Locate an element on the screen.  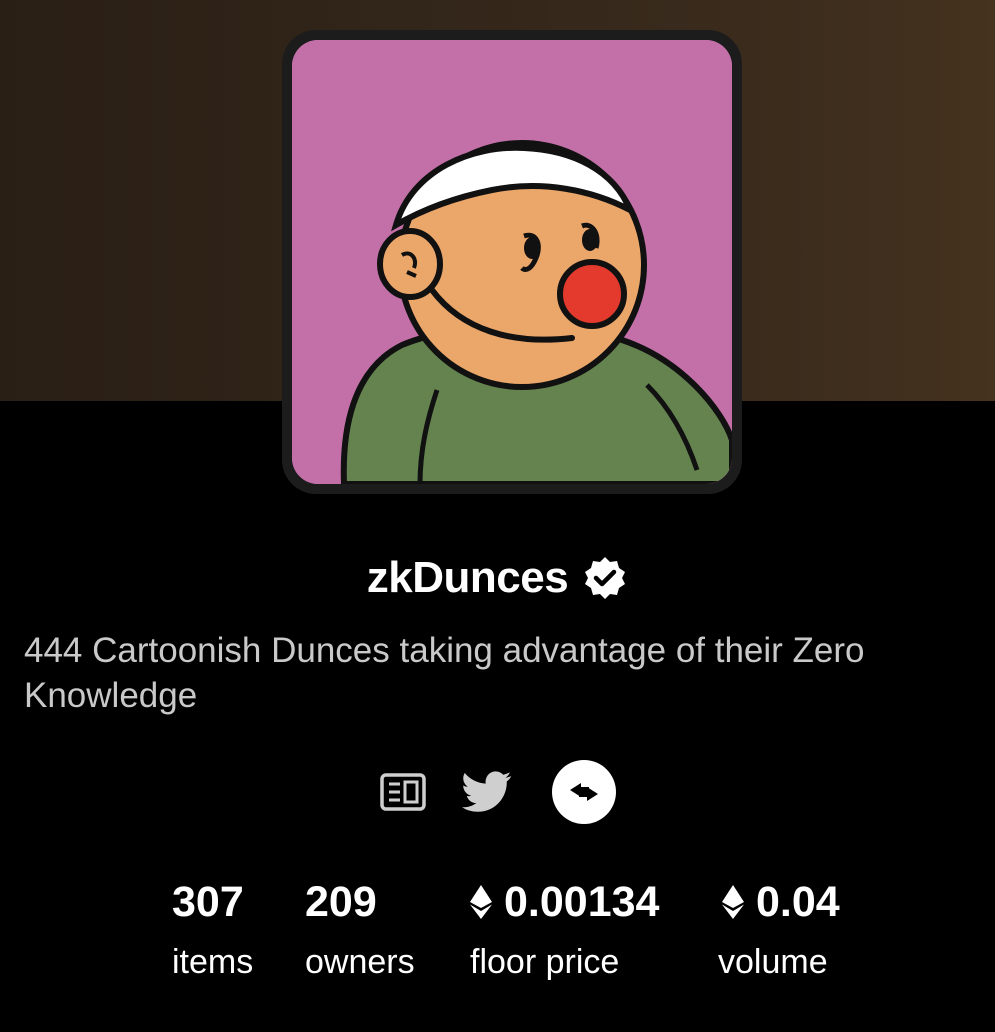
collection-name: zkDunces is located at coordinates (467, 577).